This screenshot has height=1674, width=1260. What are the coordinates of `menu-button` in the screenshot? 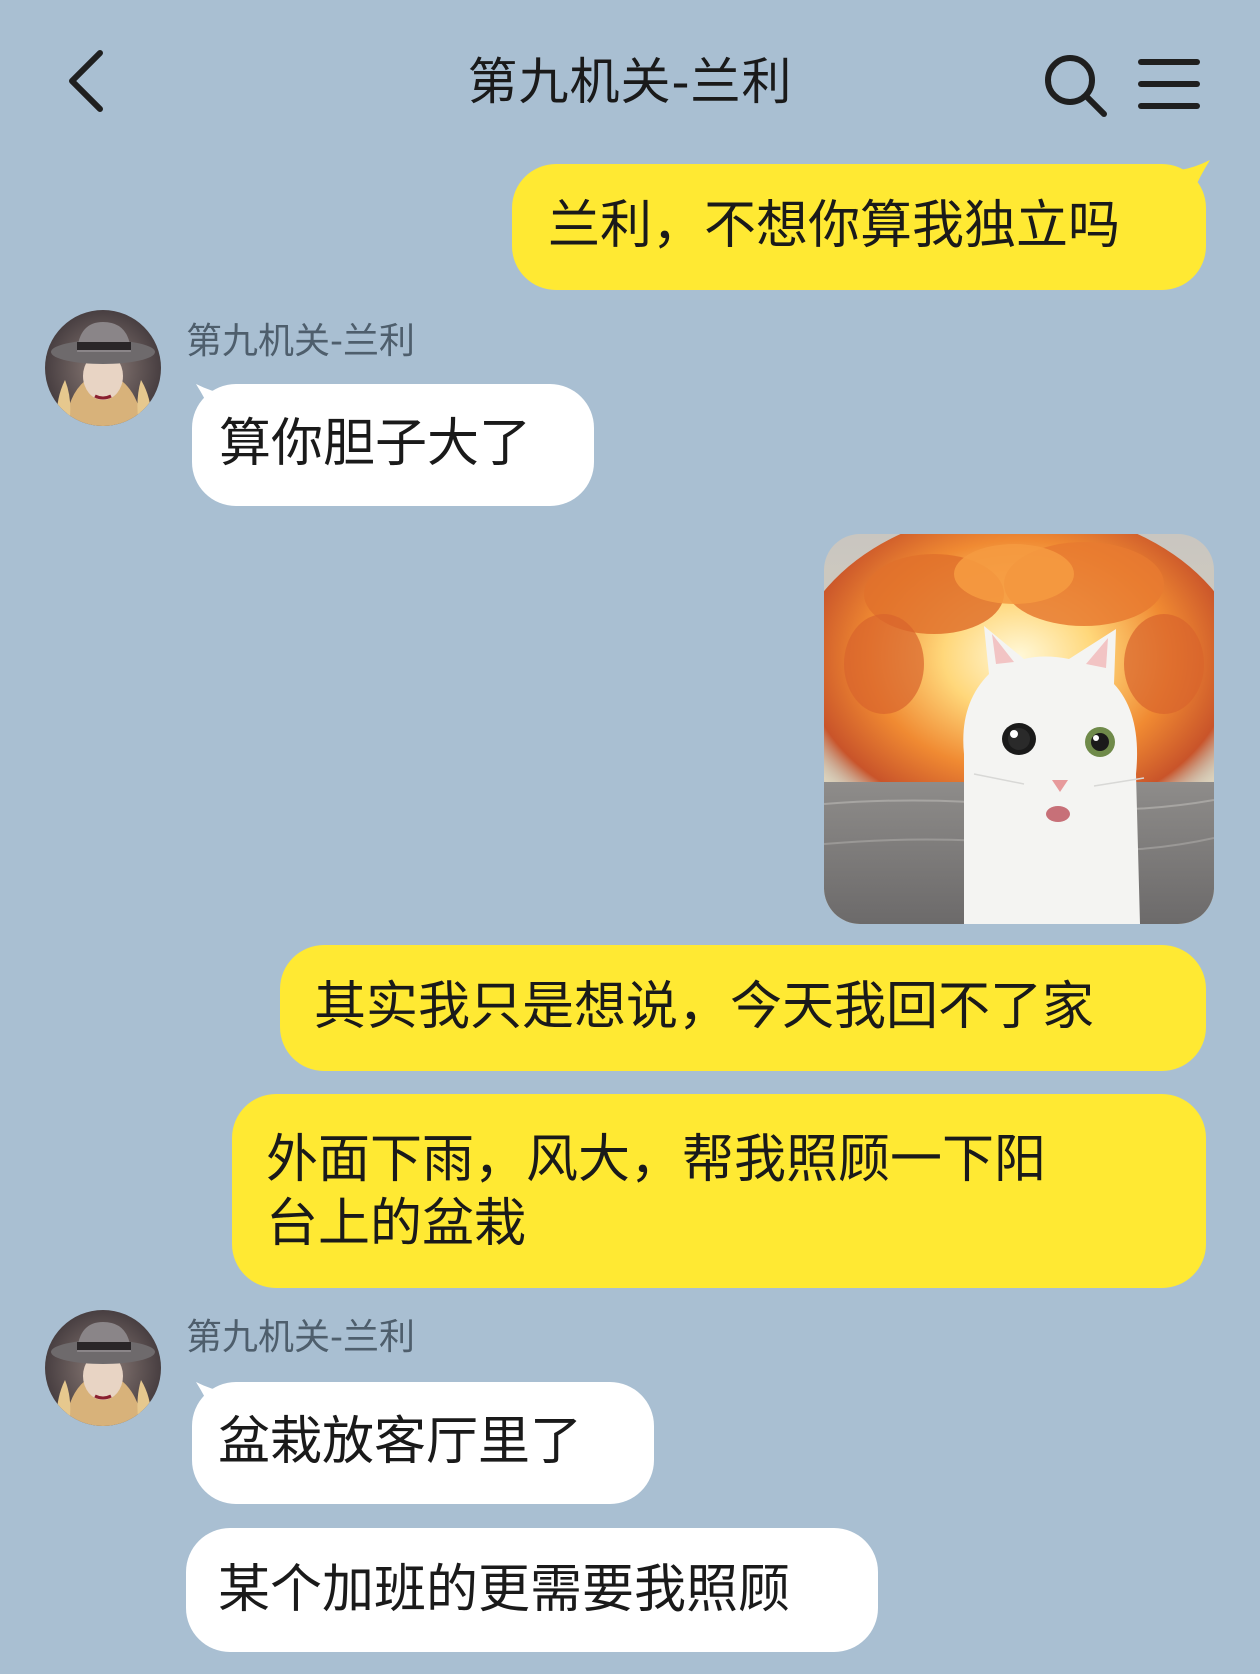 It's located at (1170, 85).